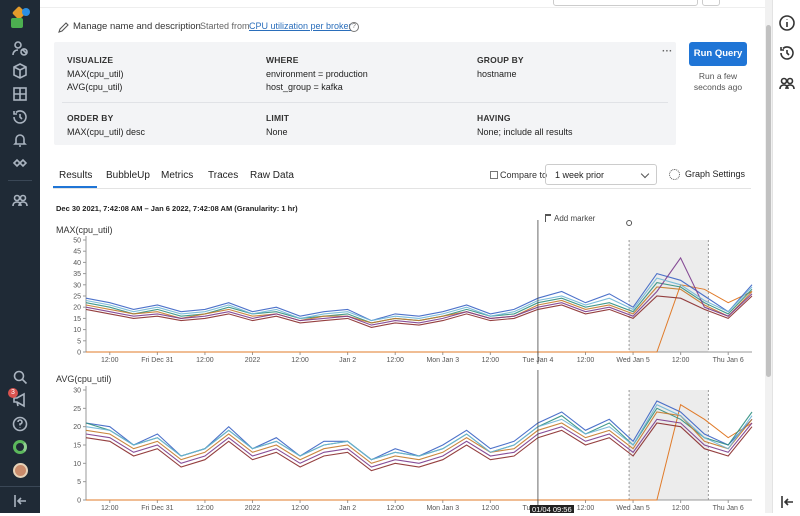 Image resolution: width=800 pixels, height=516 pixels. I want to click on left-nav: 3, so click(20, 256).